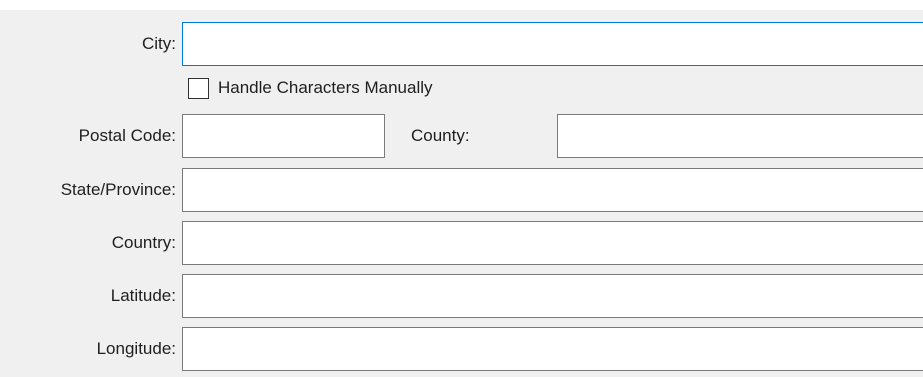 This screenshot has width=923, height=377. What do you see at coordinates (127, 135) in the screenshot?
I see `postal-code-label: Postal Code:` at bounding box center [127, 135].